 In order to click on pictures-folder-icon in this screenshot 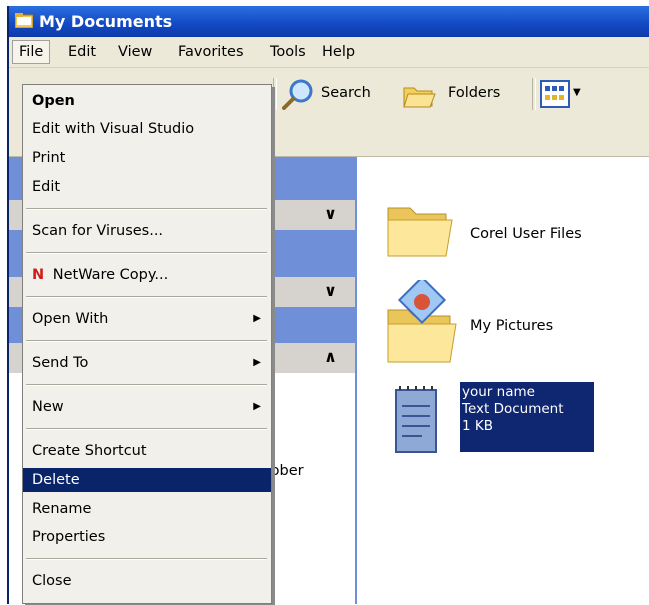, I will do `click(422, 321)`.